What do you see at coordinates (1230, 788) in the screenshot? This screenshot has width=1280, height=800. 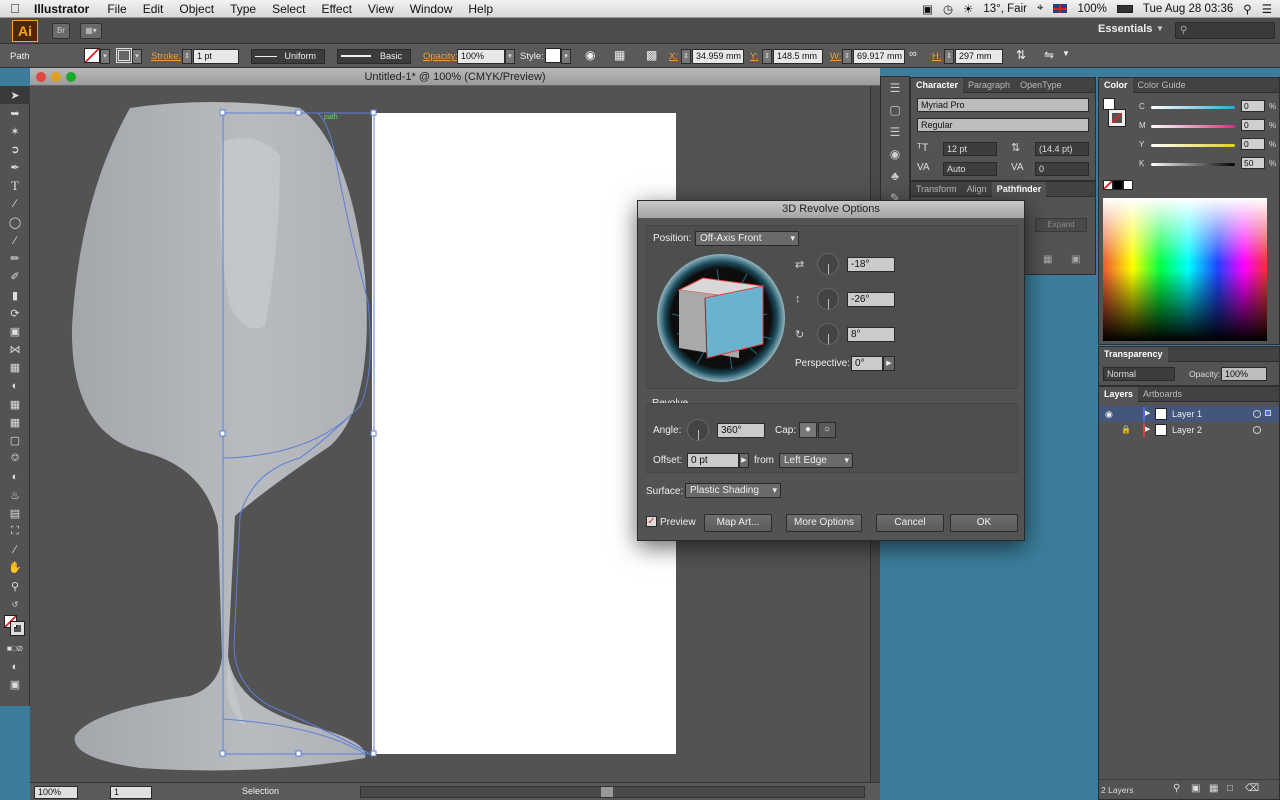 I see `new-layer-icon: □` at bounding box center [1230, 788].